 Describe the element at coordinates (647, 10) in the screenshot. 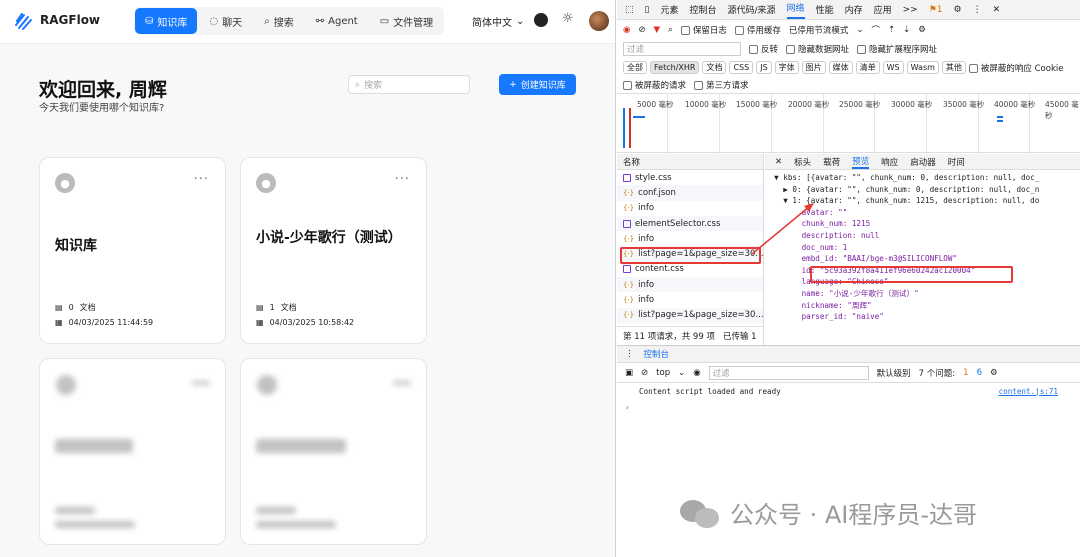

I see `device-icon: ▯` at that location.